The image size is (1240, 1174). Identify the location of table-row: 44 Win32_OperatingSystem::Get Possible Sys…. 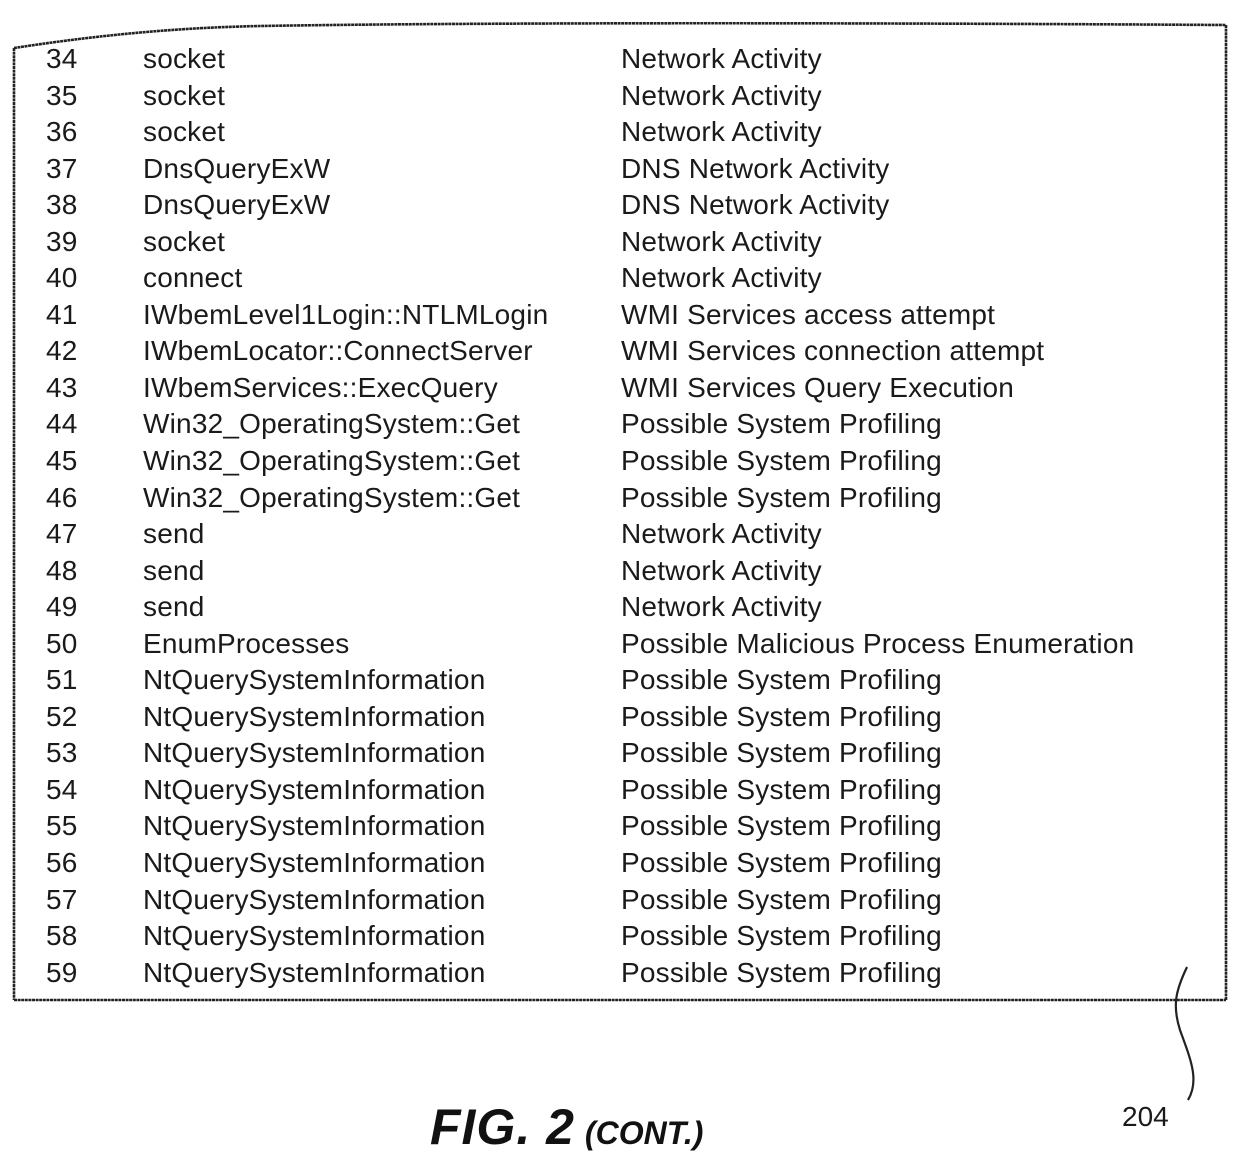
(620, 424).